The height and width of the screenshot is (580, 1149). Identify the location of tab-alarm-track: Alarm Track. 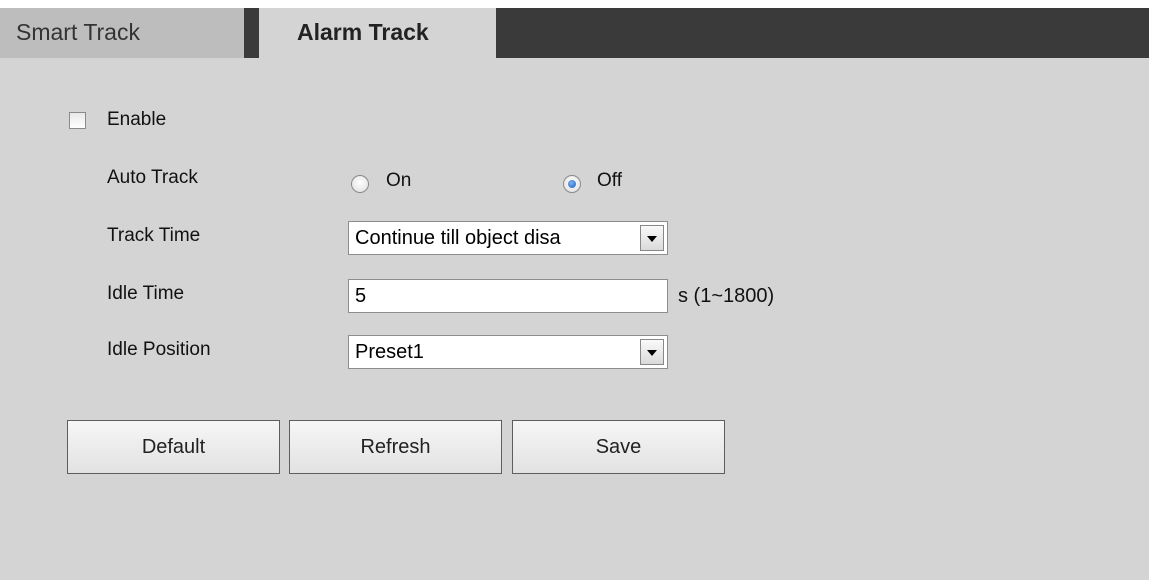
(377, 33).